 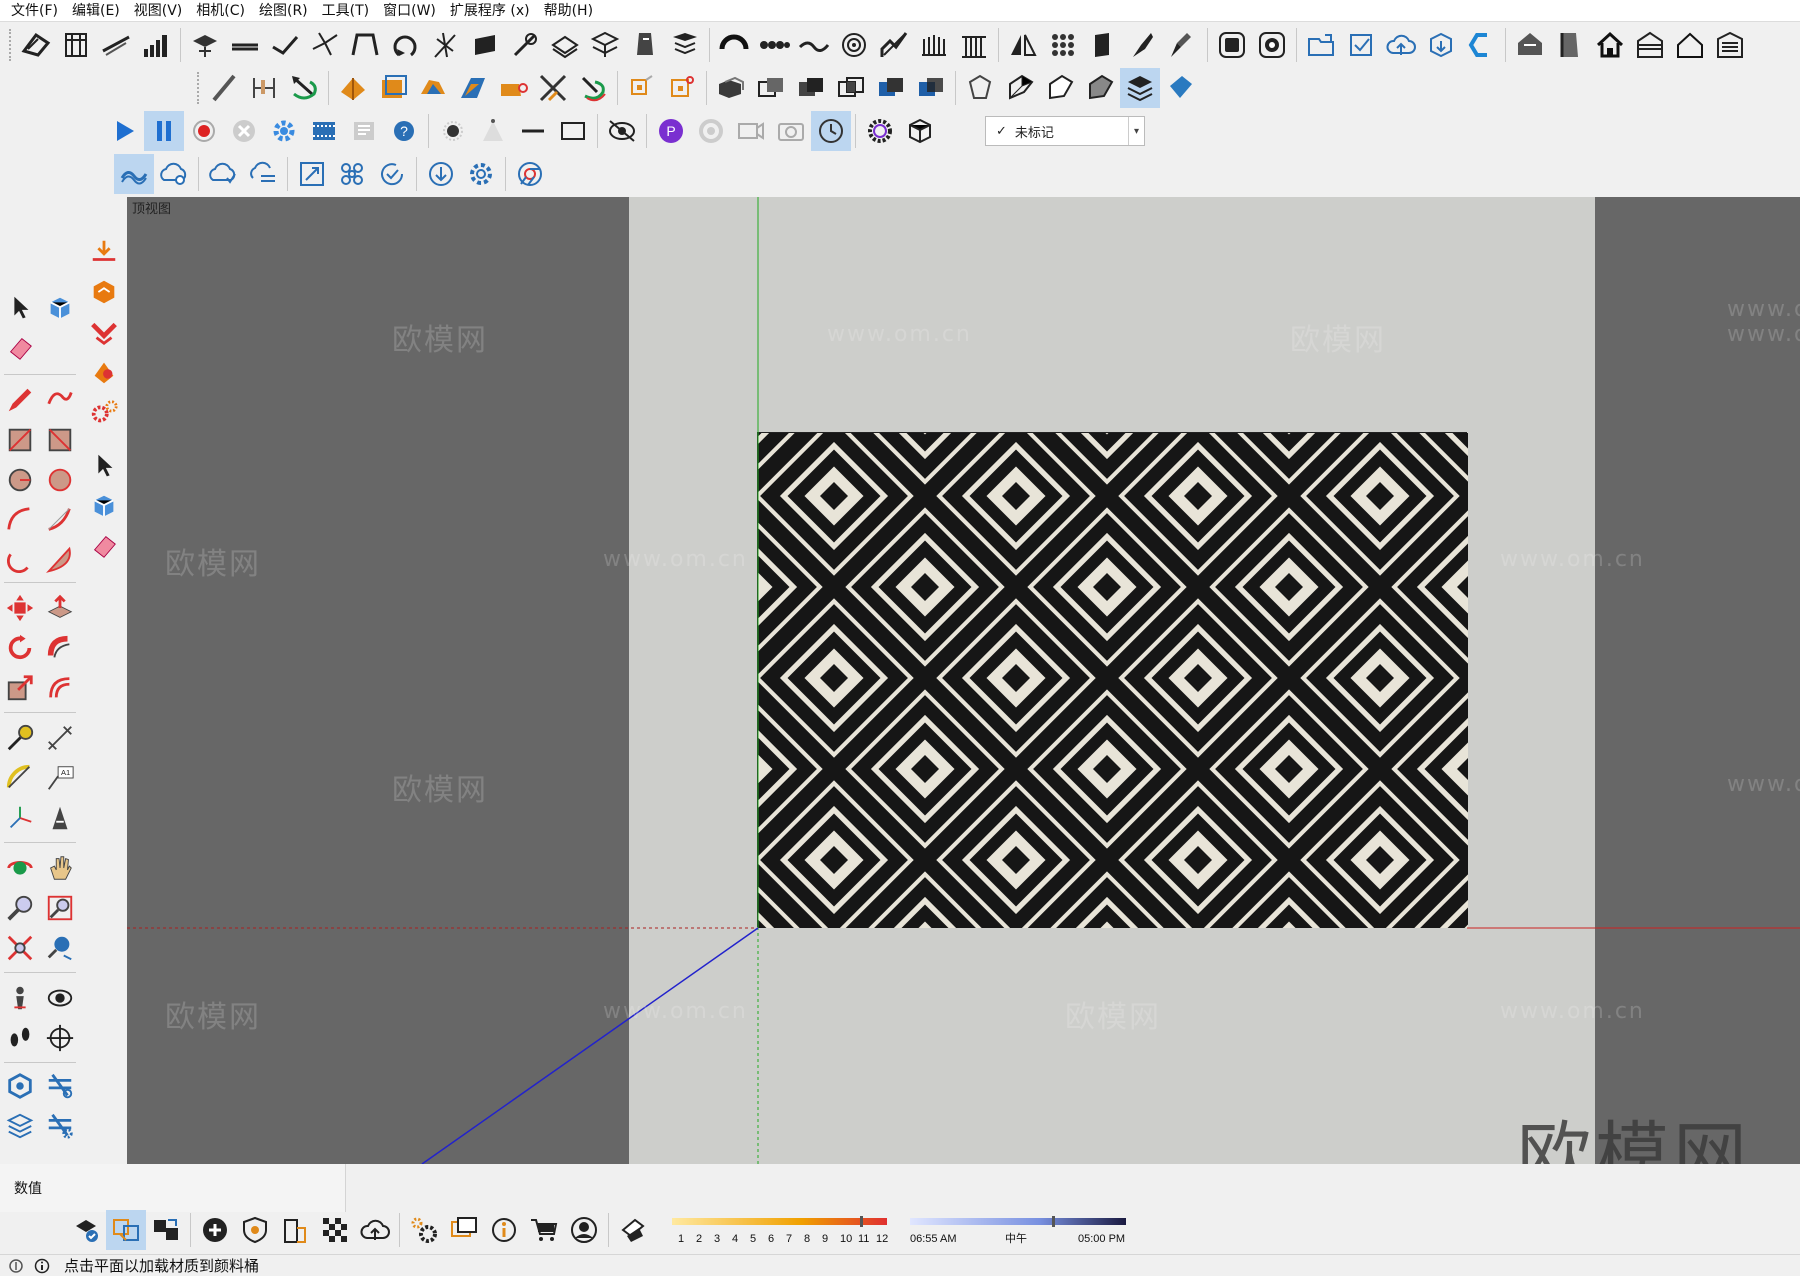 What do you see at coordinates (244, 131) in the screenshot?
I see `stop-icon` at bounding box center [244, 131].